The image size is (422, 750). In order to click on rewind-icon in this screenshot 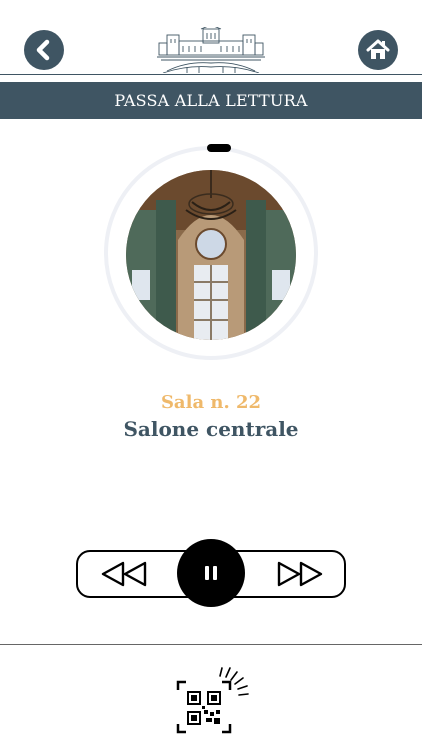, I will do `click(124, 574)`.